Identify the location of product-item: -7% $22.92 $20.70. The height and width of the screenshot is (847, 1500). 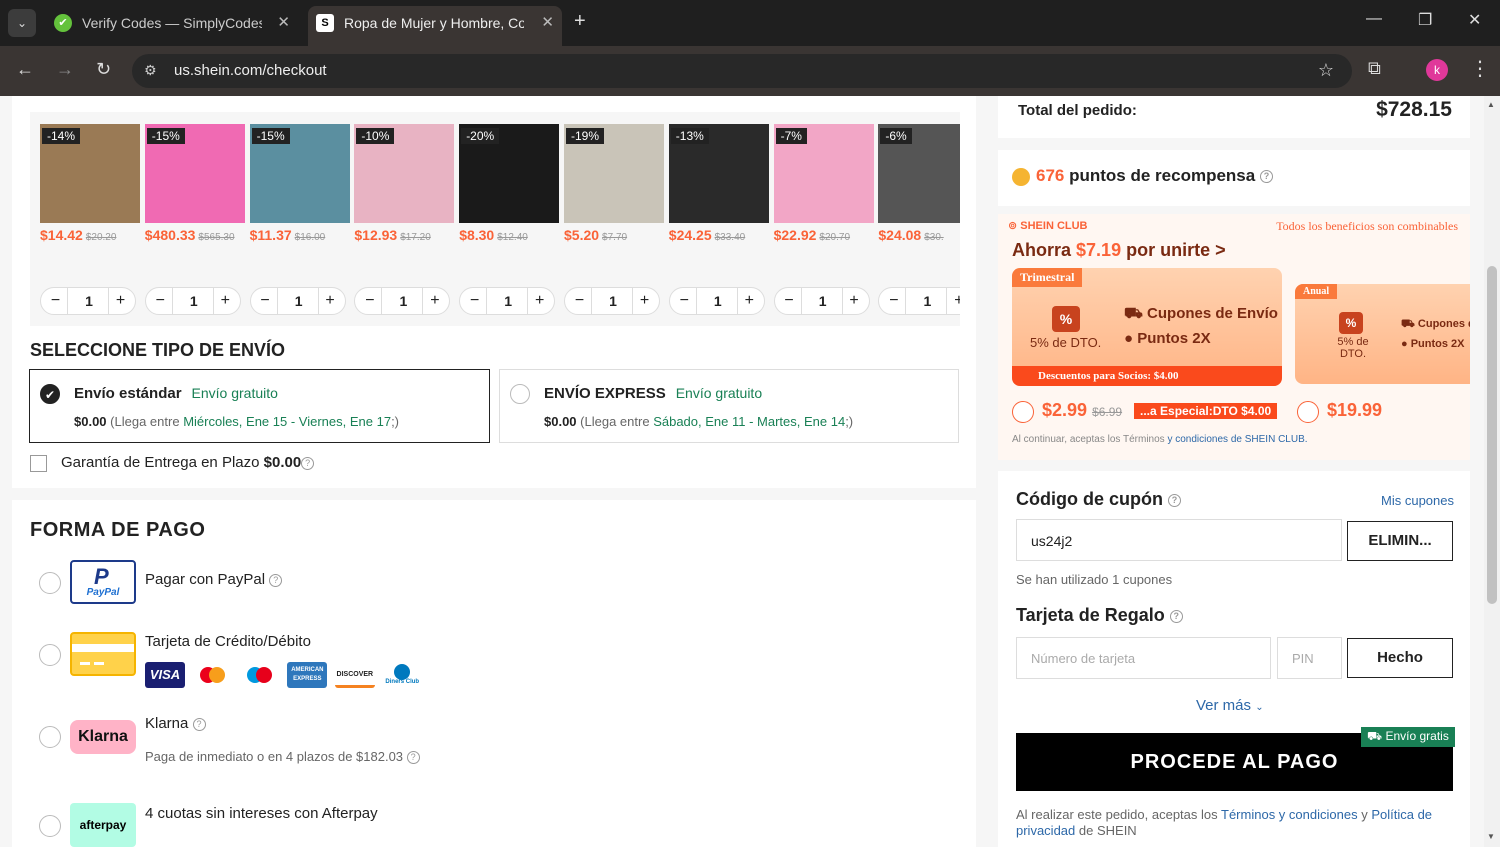
(823, 183).